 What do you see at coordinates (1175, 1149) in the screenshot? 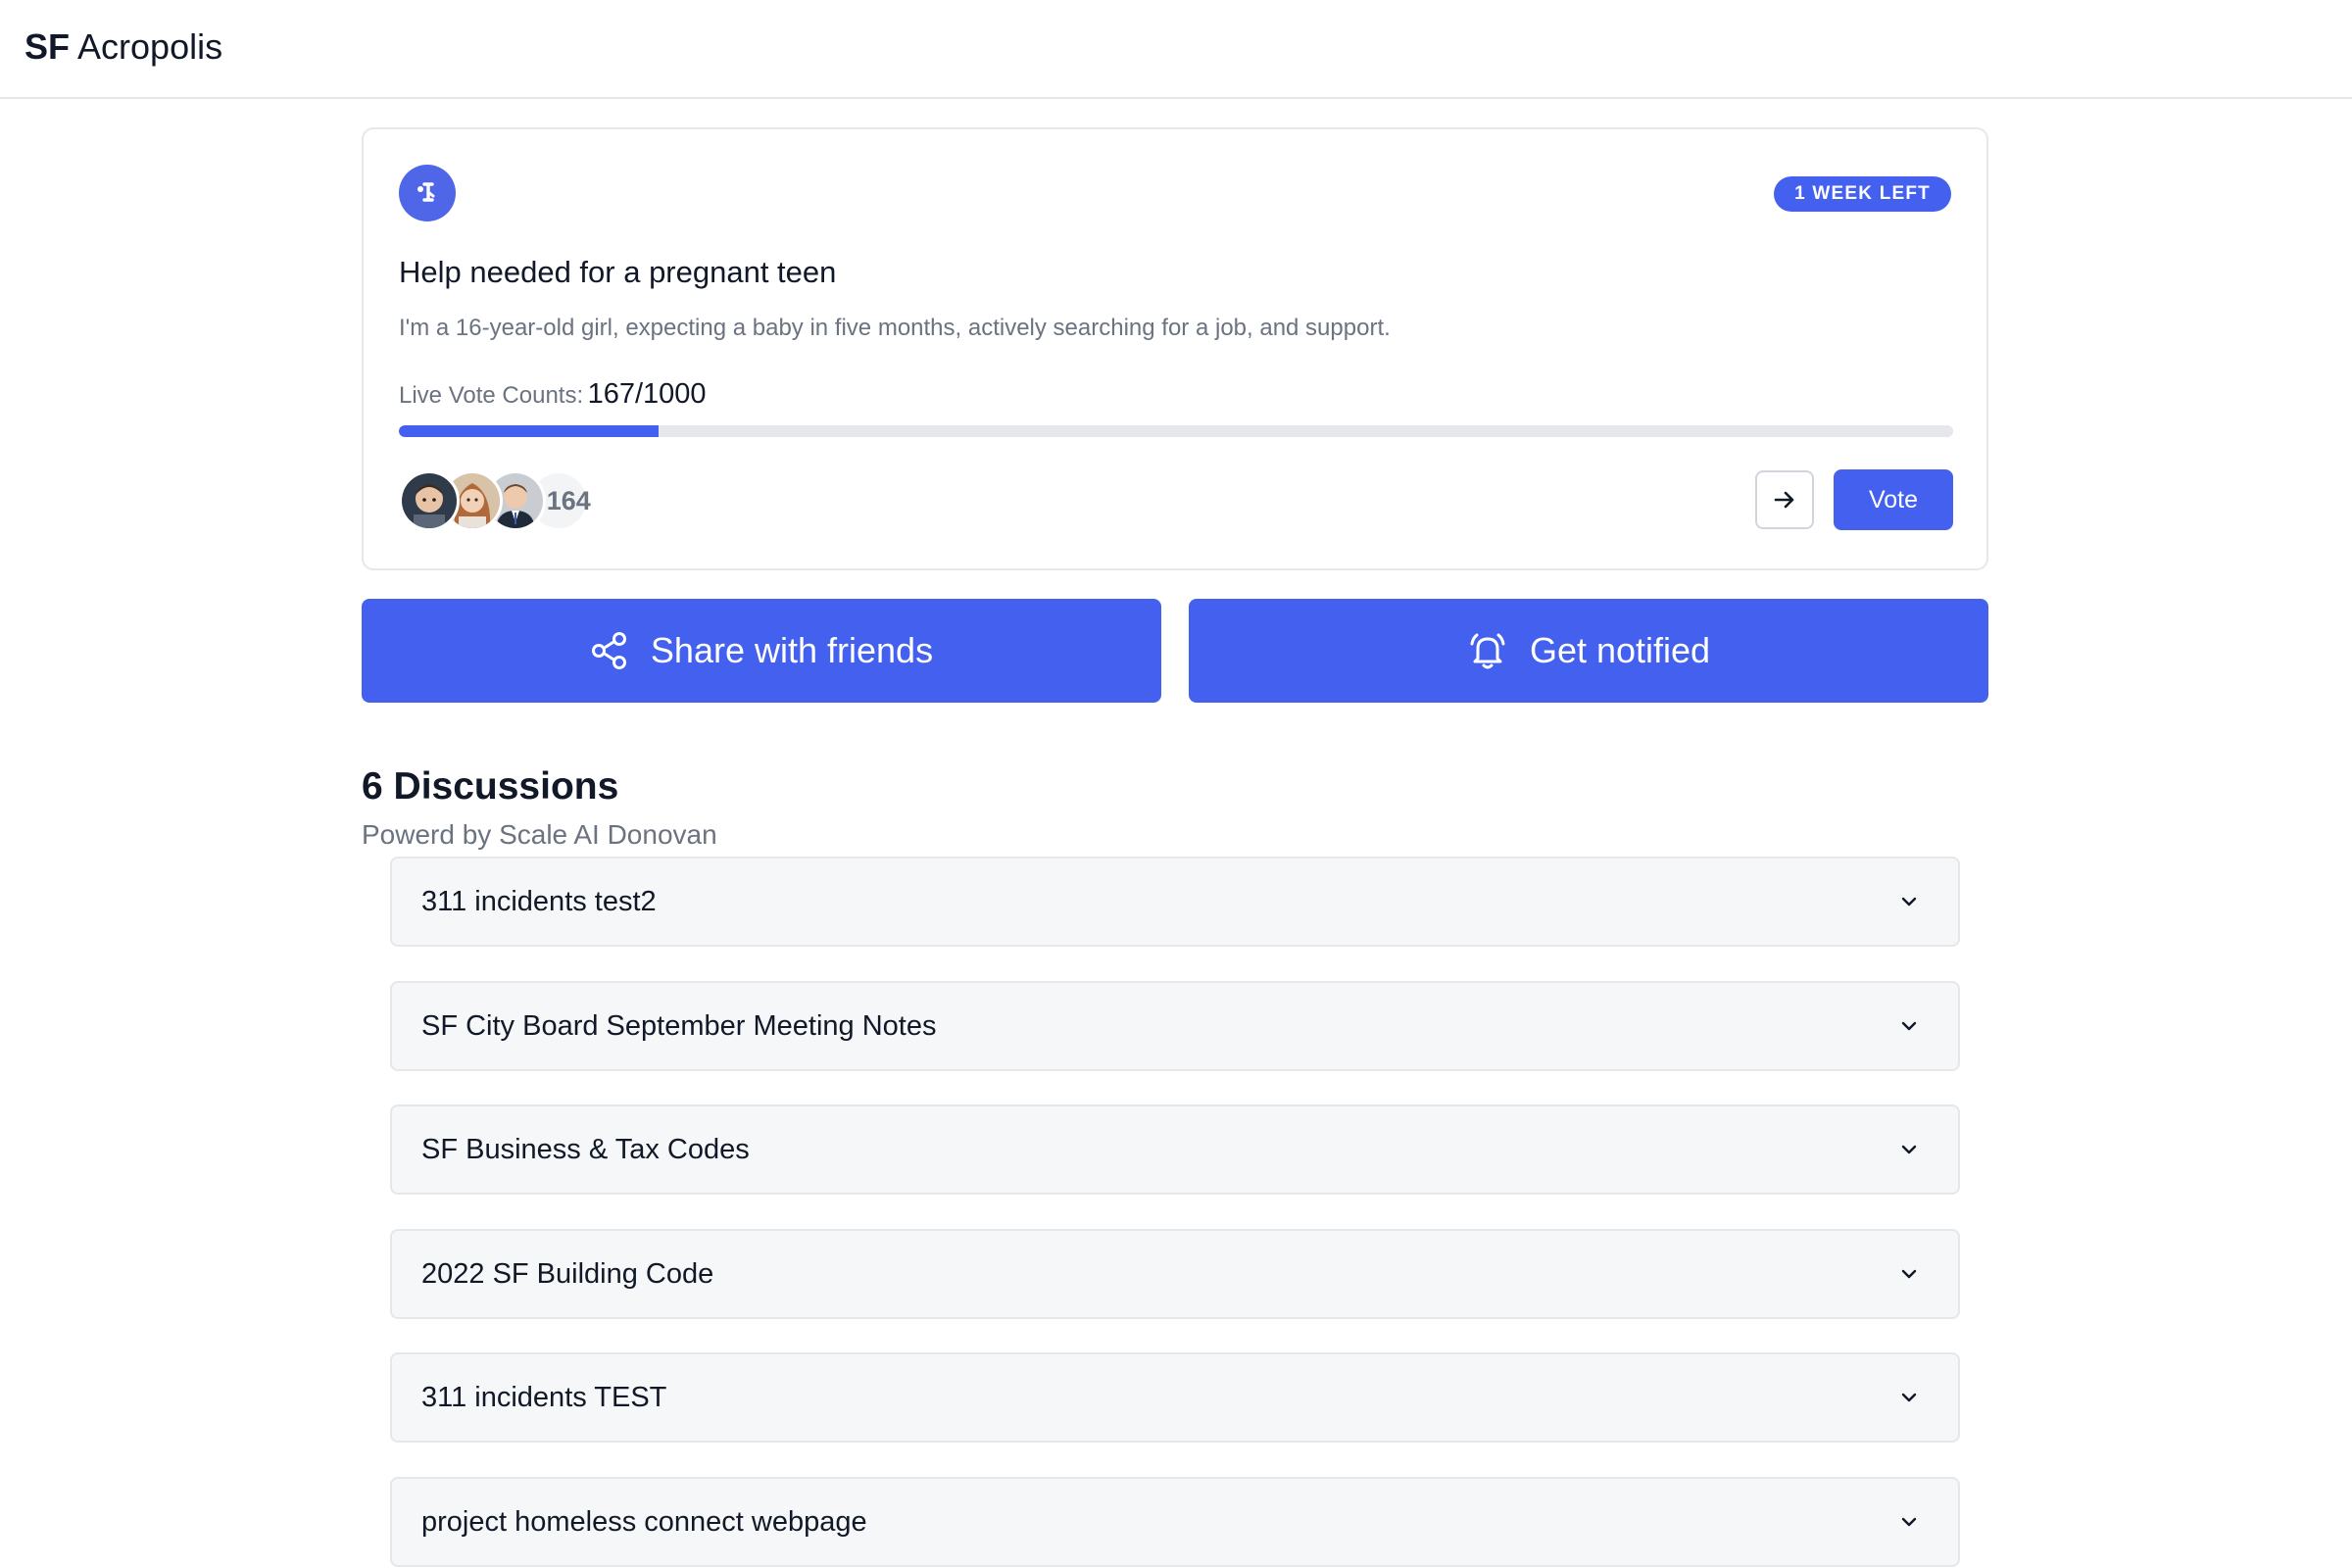
I see `discussion-item: SF Business & Tax Codes` at bounding box center [1175, 1149].